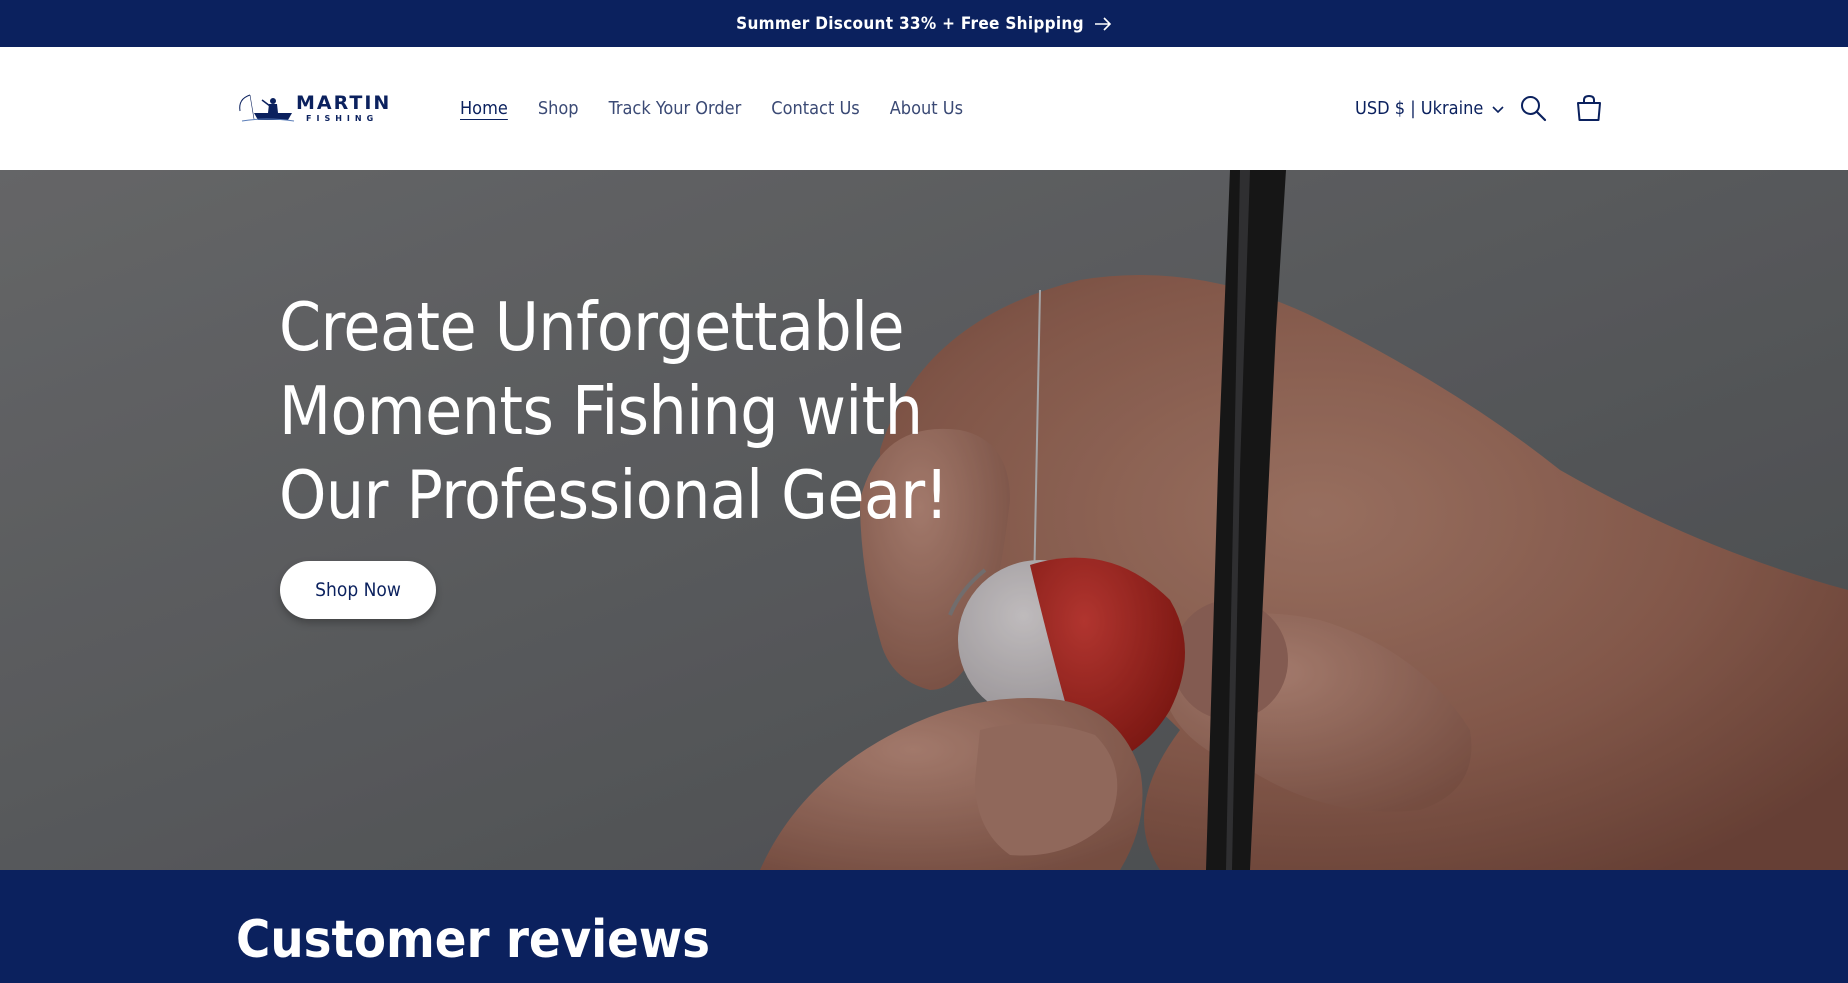  What do you see at coordinates (924, 926) in the screenshot?
I see `customer-reviews-section: Customer reviews` at bounding box center [924, 926].